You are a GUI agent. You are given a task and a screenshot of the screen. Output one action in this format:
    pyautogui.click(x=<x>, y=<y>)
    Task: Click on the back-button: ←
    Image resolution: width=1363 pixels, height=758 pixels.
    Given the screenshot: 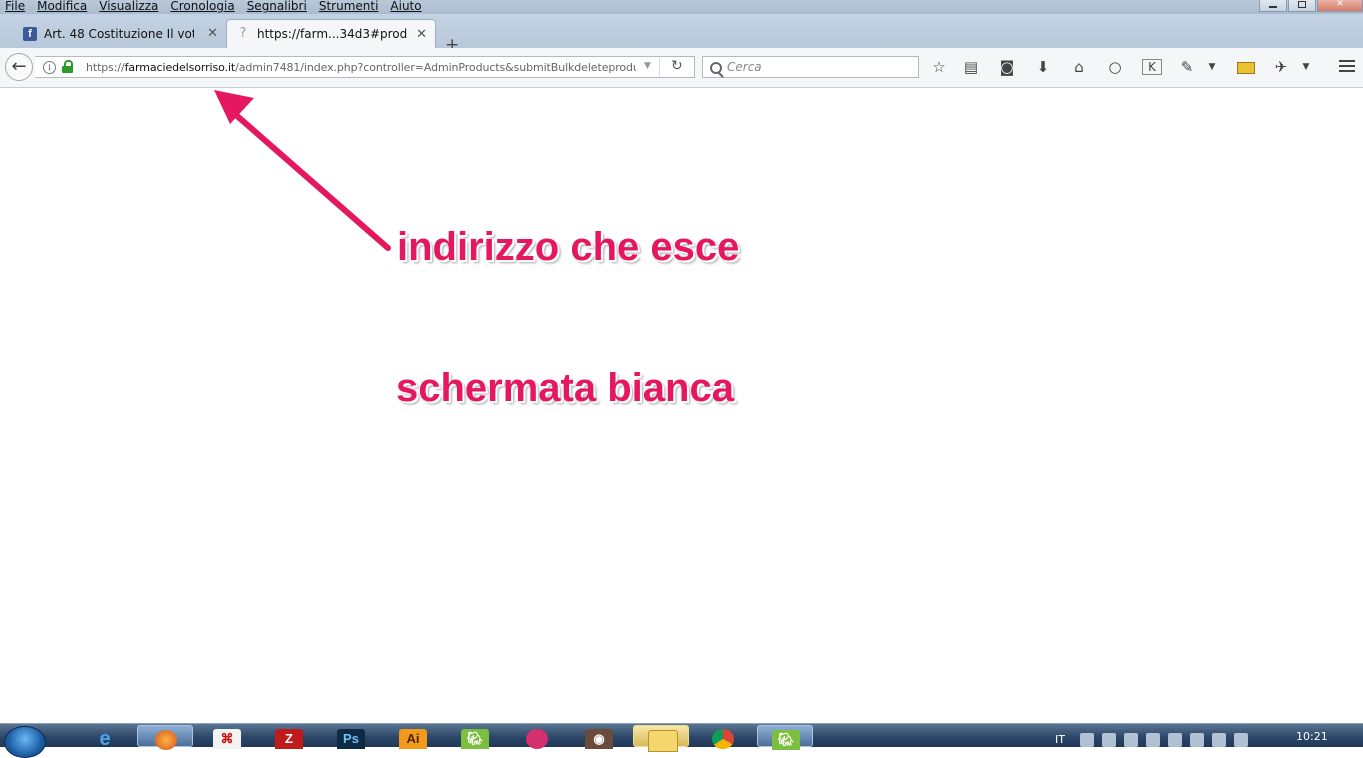 What is the action you would take?
    pyautogui.click(x=19, y=67)
    